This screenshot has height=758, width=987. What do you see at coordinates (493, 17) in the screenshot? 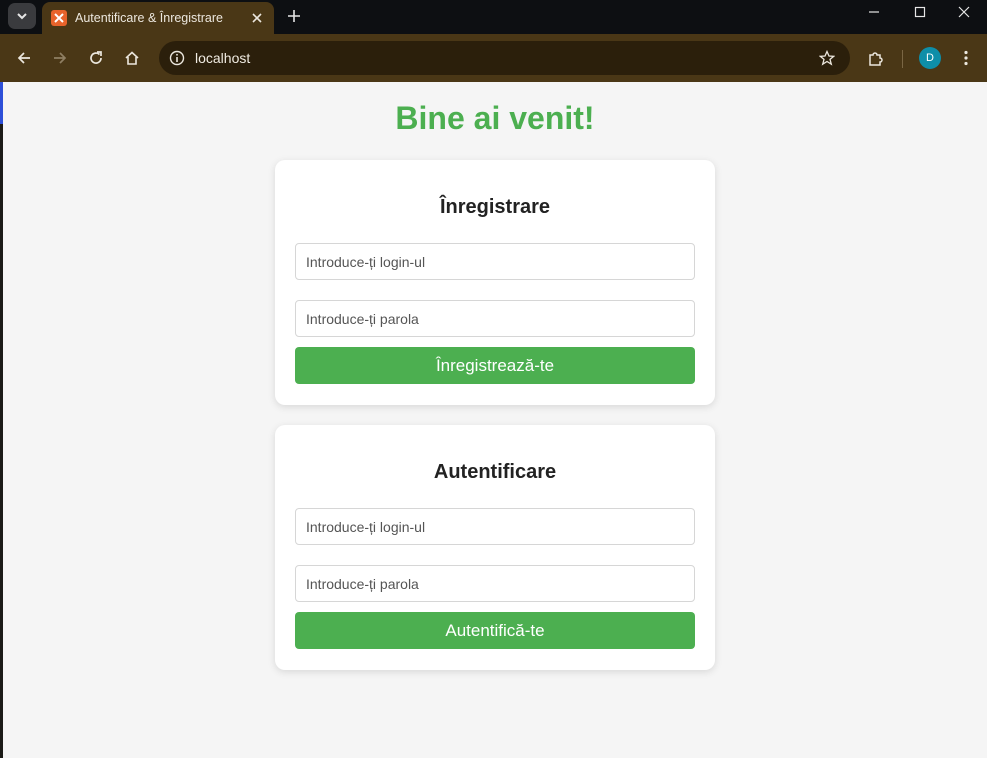
I see `title-bar: Autentificare & Înregistrare` at bounding box center [493, 17].